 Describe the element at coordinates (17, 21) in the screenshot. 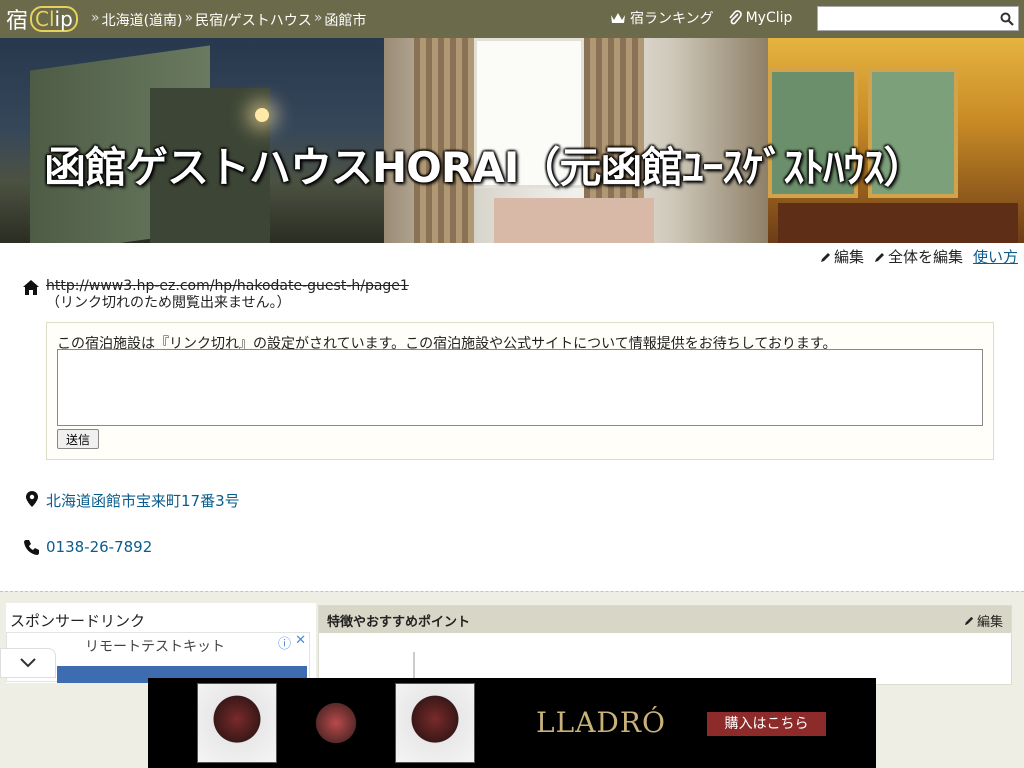

I see `logo-kanji: 宿` at that location.